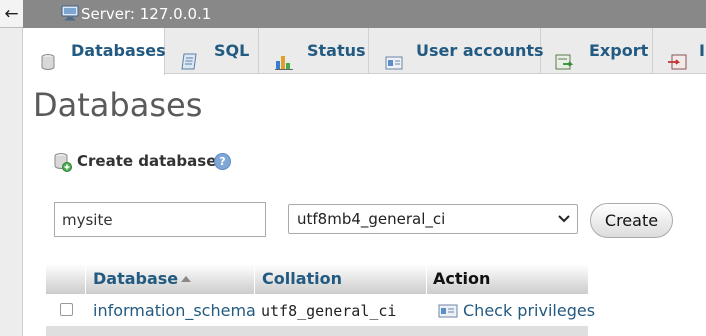 This screenshot has width=706, height=336. I want to click on tab-label: Export, so click(619, 50).